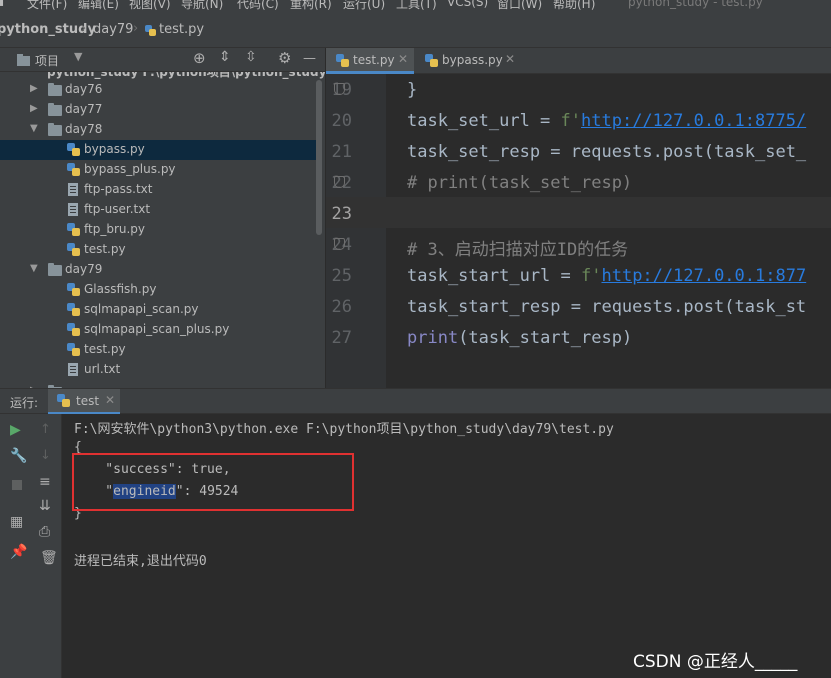 The image size is (831, 678). What do you see at coordinates (19, 553) in the screenshot?
I see `pin-icon: 📌` at bounding box center [19, 553].